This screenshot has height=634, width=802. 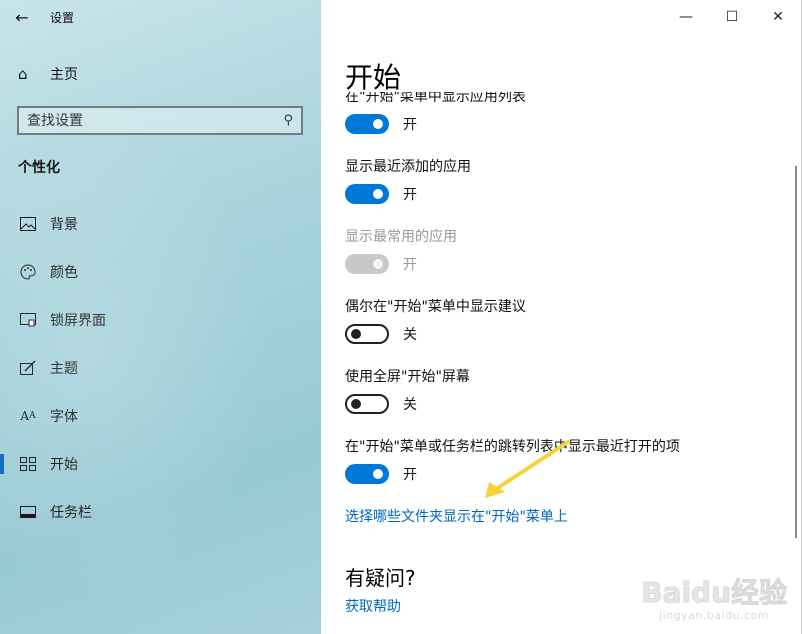 What do you see at coordinates (435, 320) in the screenshot?
I see `setting-suggestions: 偶尔在"开始"菜单中显示建议 关` at bounding box center [435, 320].